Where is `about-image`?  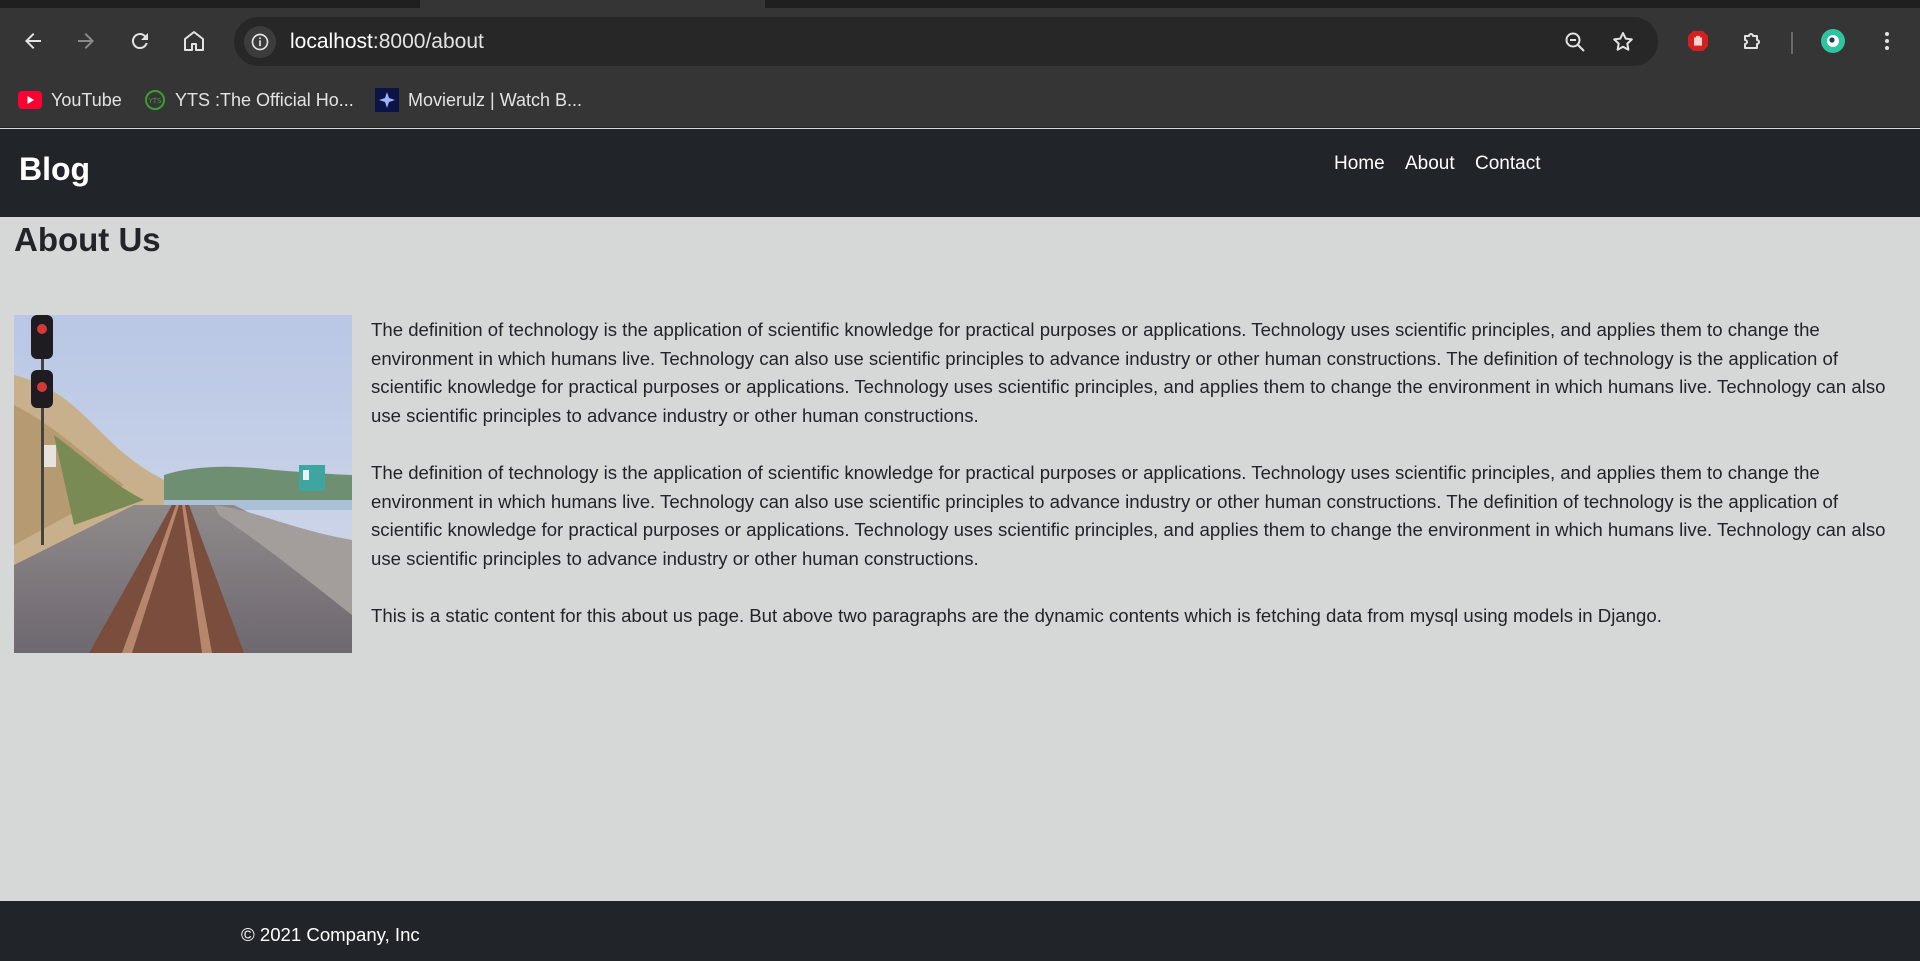
about-image is located at coordinates (183, 484).